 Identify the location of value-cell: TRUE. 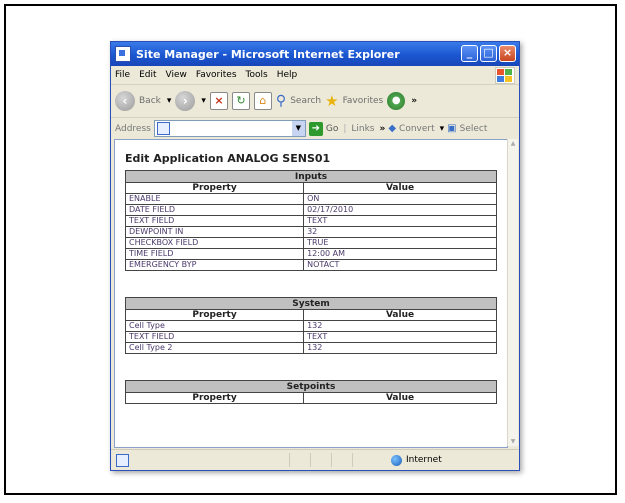
(400, 243).